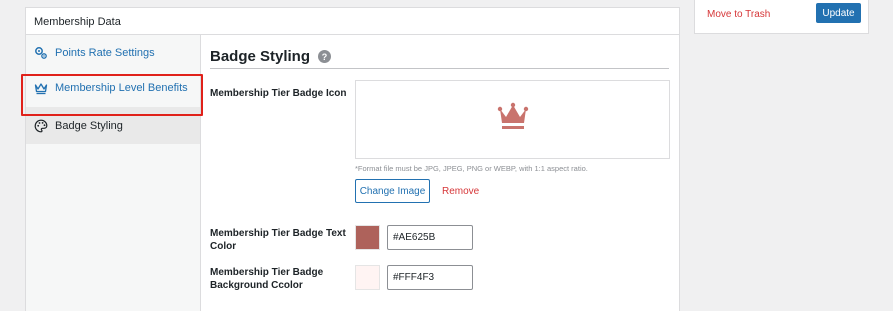 This screenshot has width=893, height=311. What do you see at coordinates (278, 240) in the screenshot?
I see `text-color-label: Membership Tier Badge Text Color` at bounding box center [278, 240].